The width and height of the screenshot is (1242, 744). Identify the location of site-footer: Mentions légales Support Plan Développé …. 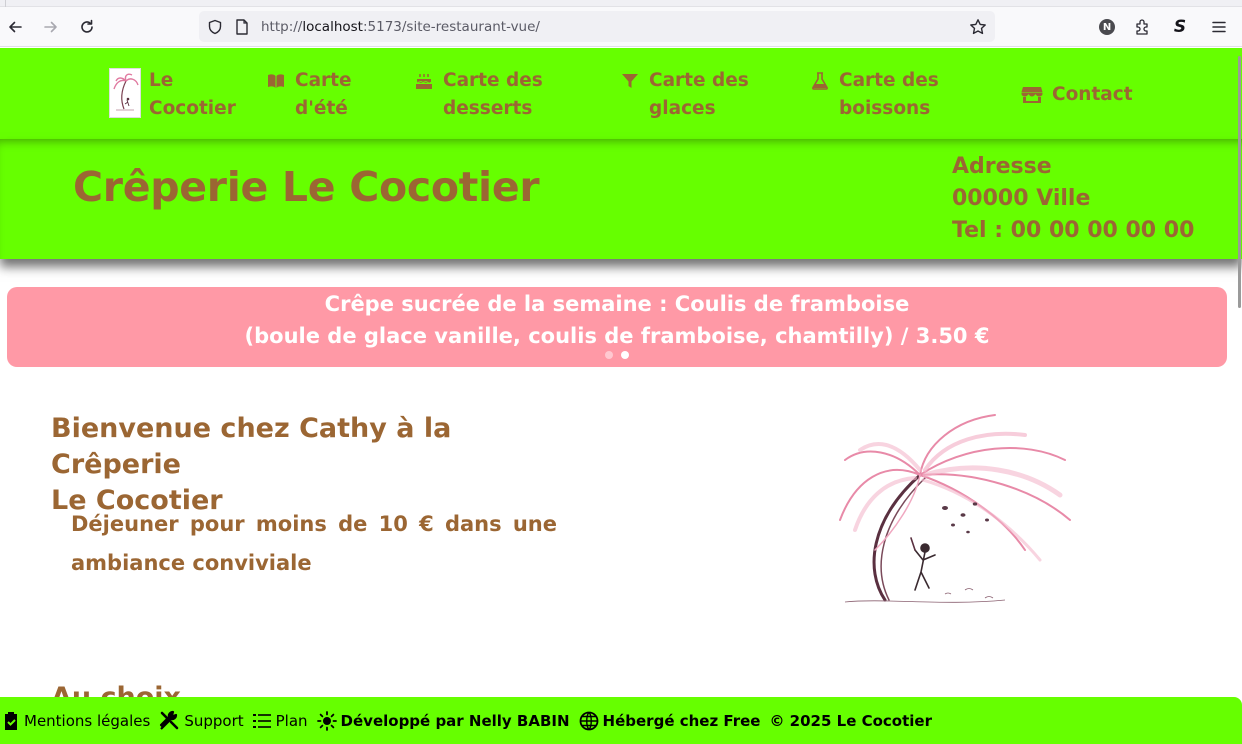
(621, 720).